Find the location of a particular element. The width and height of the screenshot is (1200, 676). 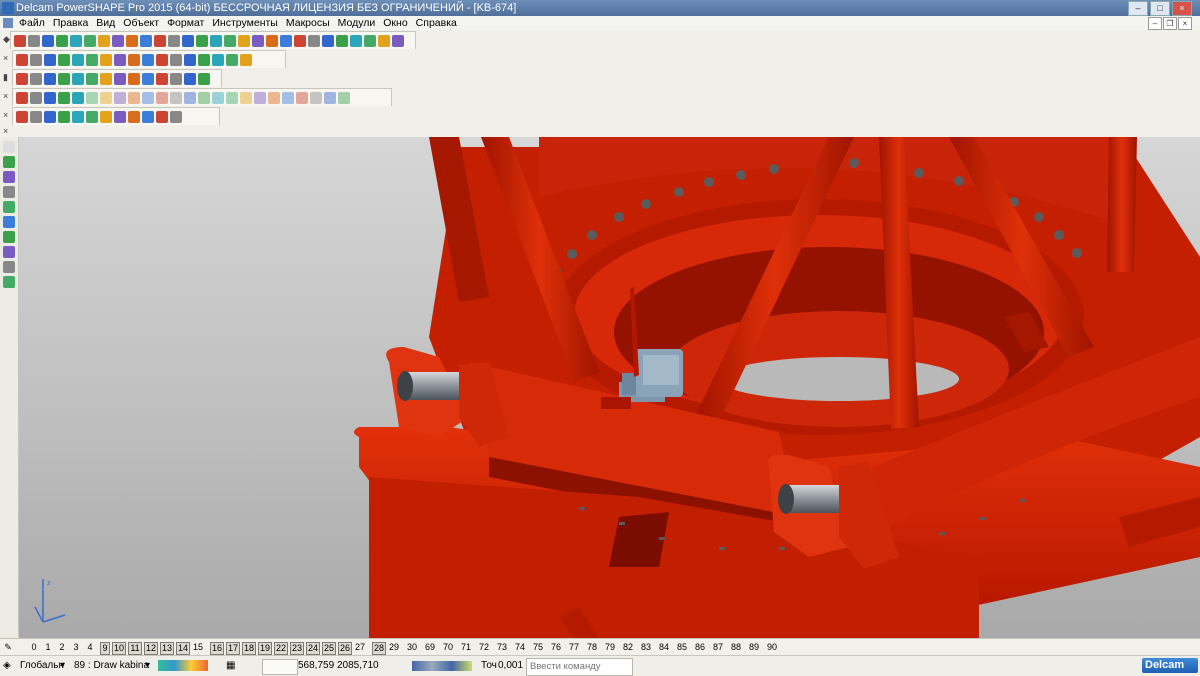

maximize-button: □ is located at coordinates (1160, 8).